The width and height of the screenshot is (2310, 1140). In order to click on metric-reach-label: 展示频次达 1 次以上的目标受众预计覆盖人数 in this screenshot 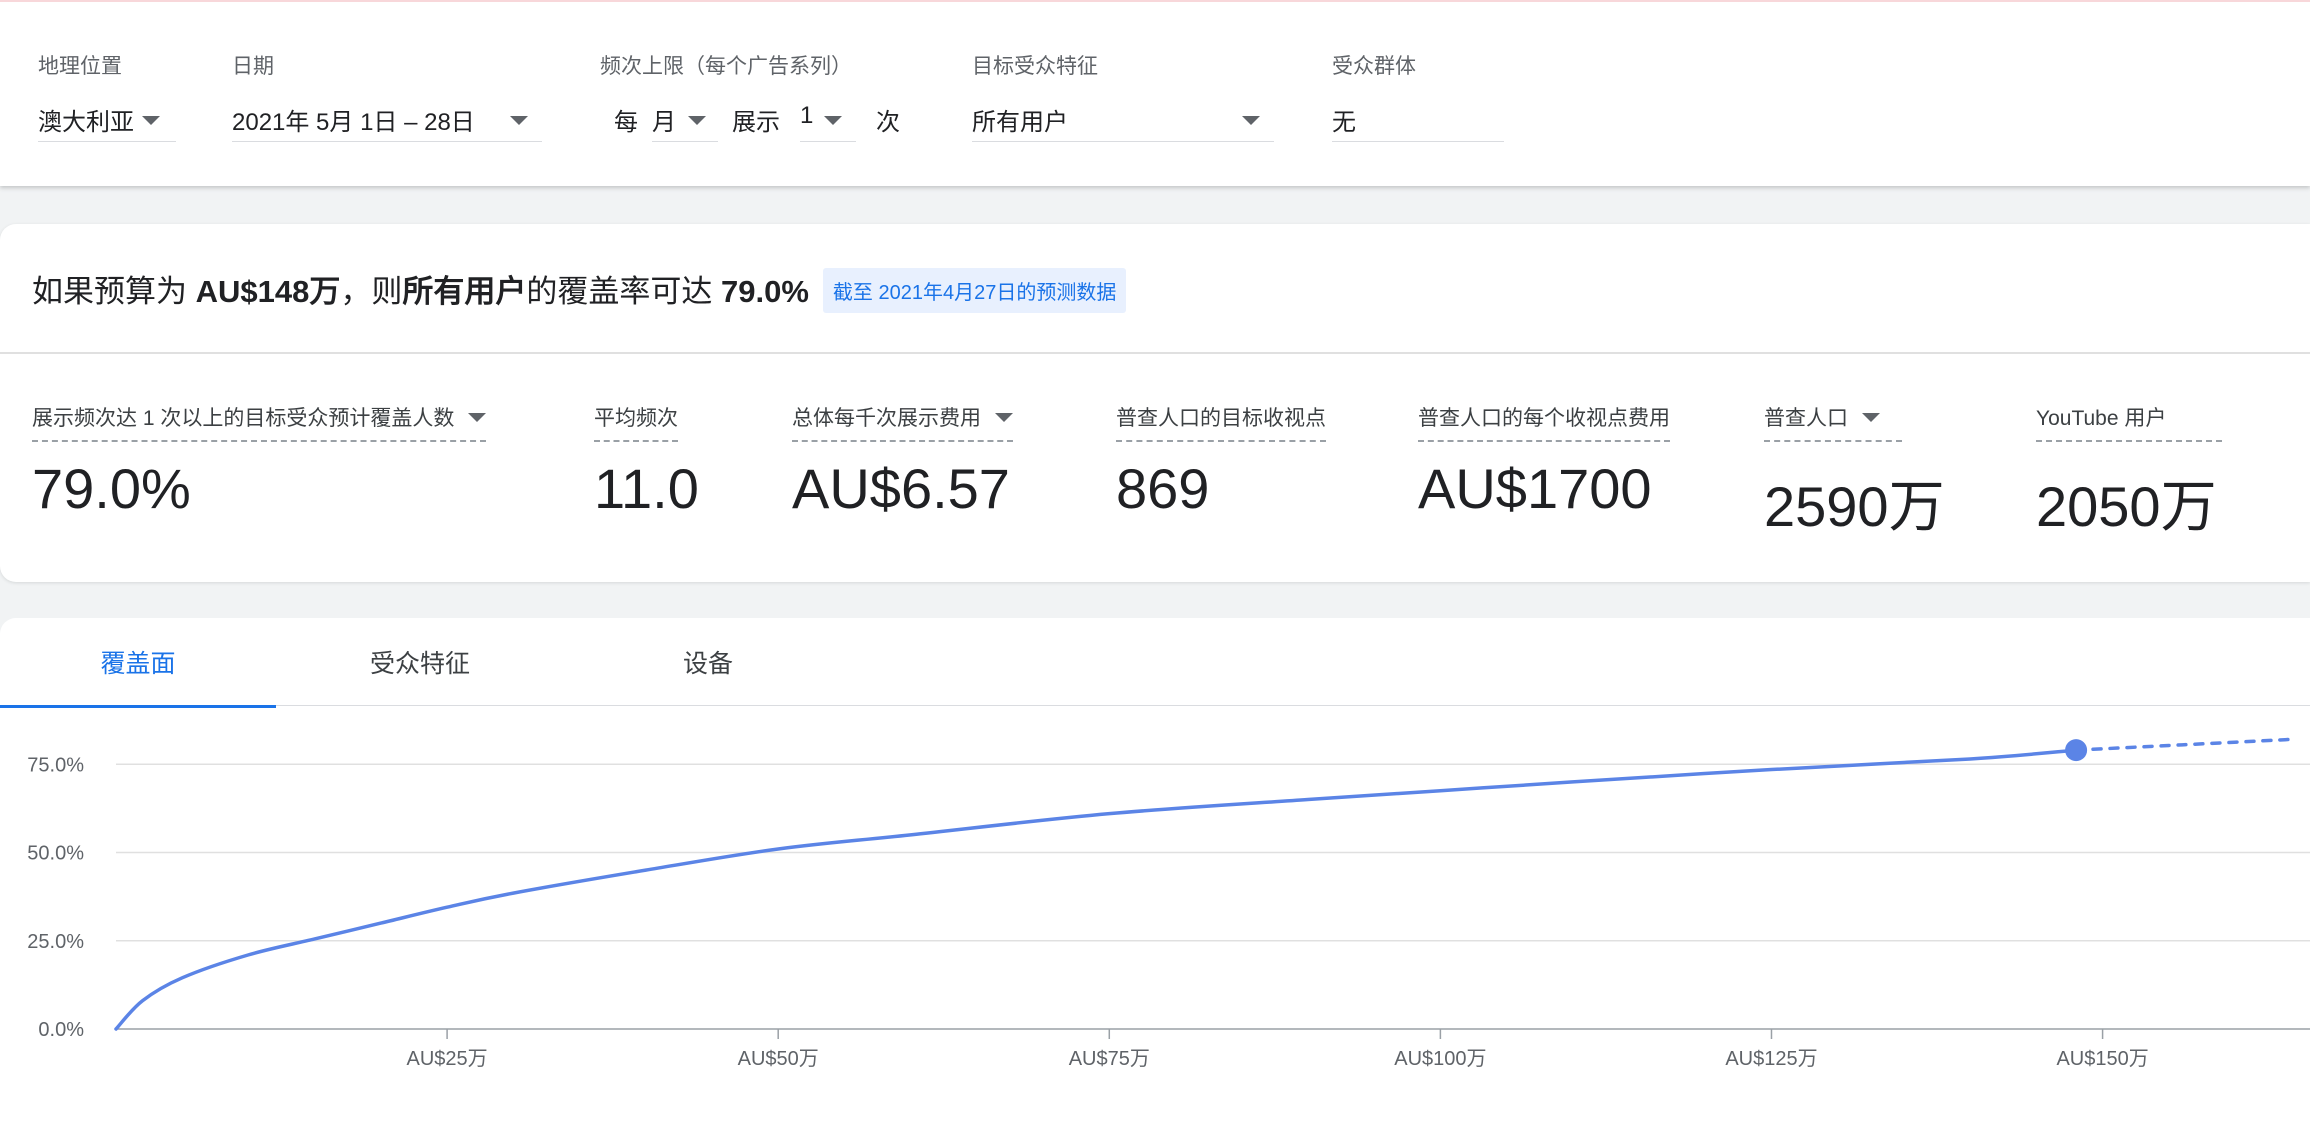, I will do `click(259, 422)`.